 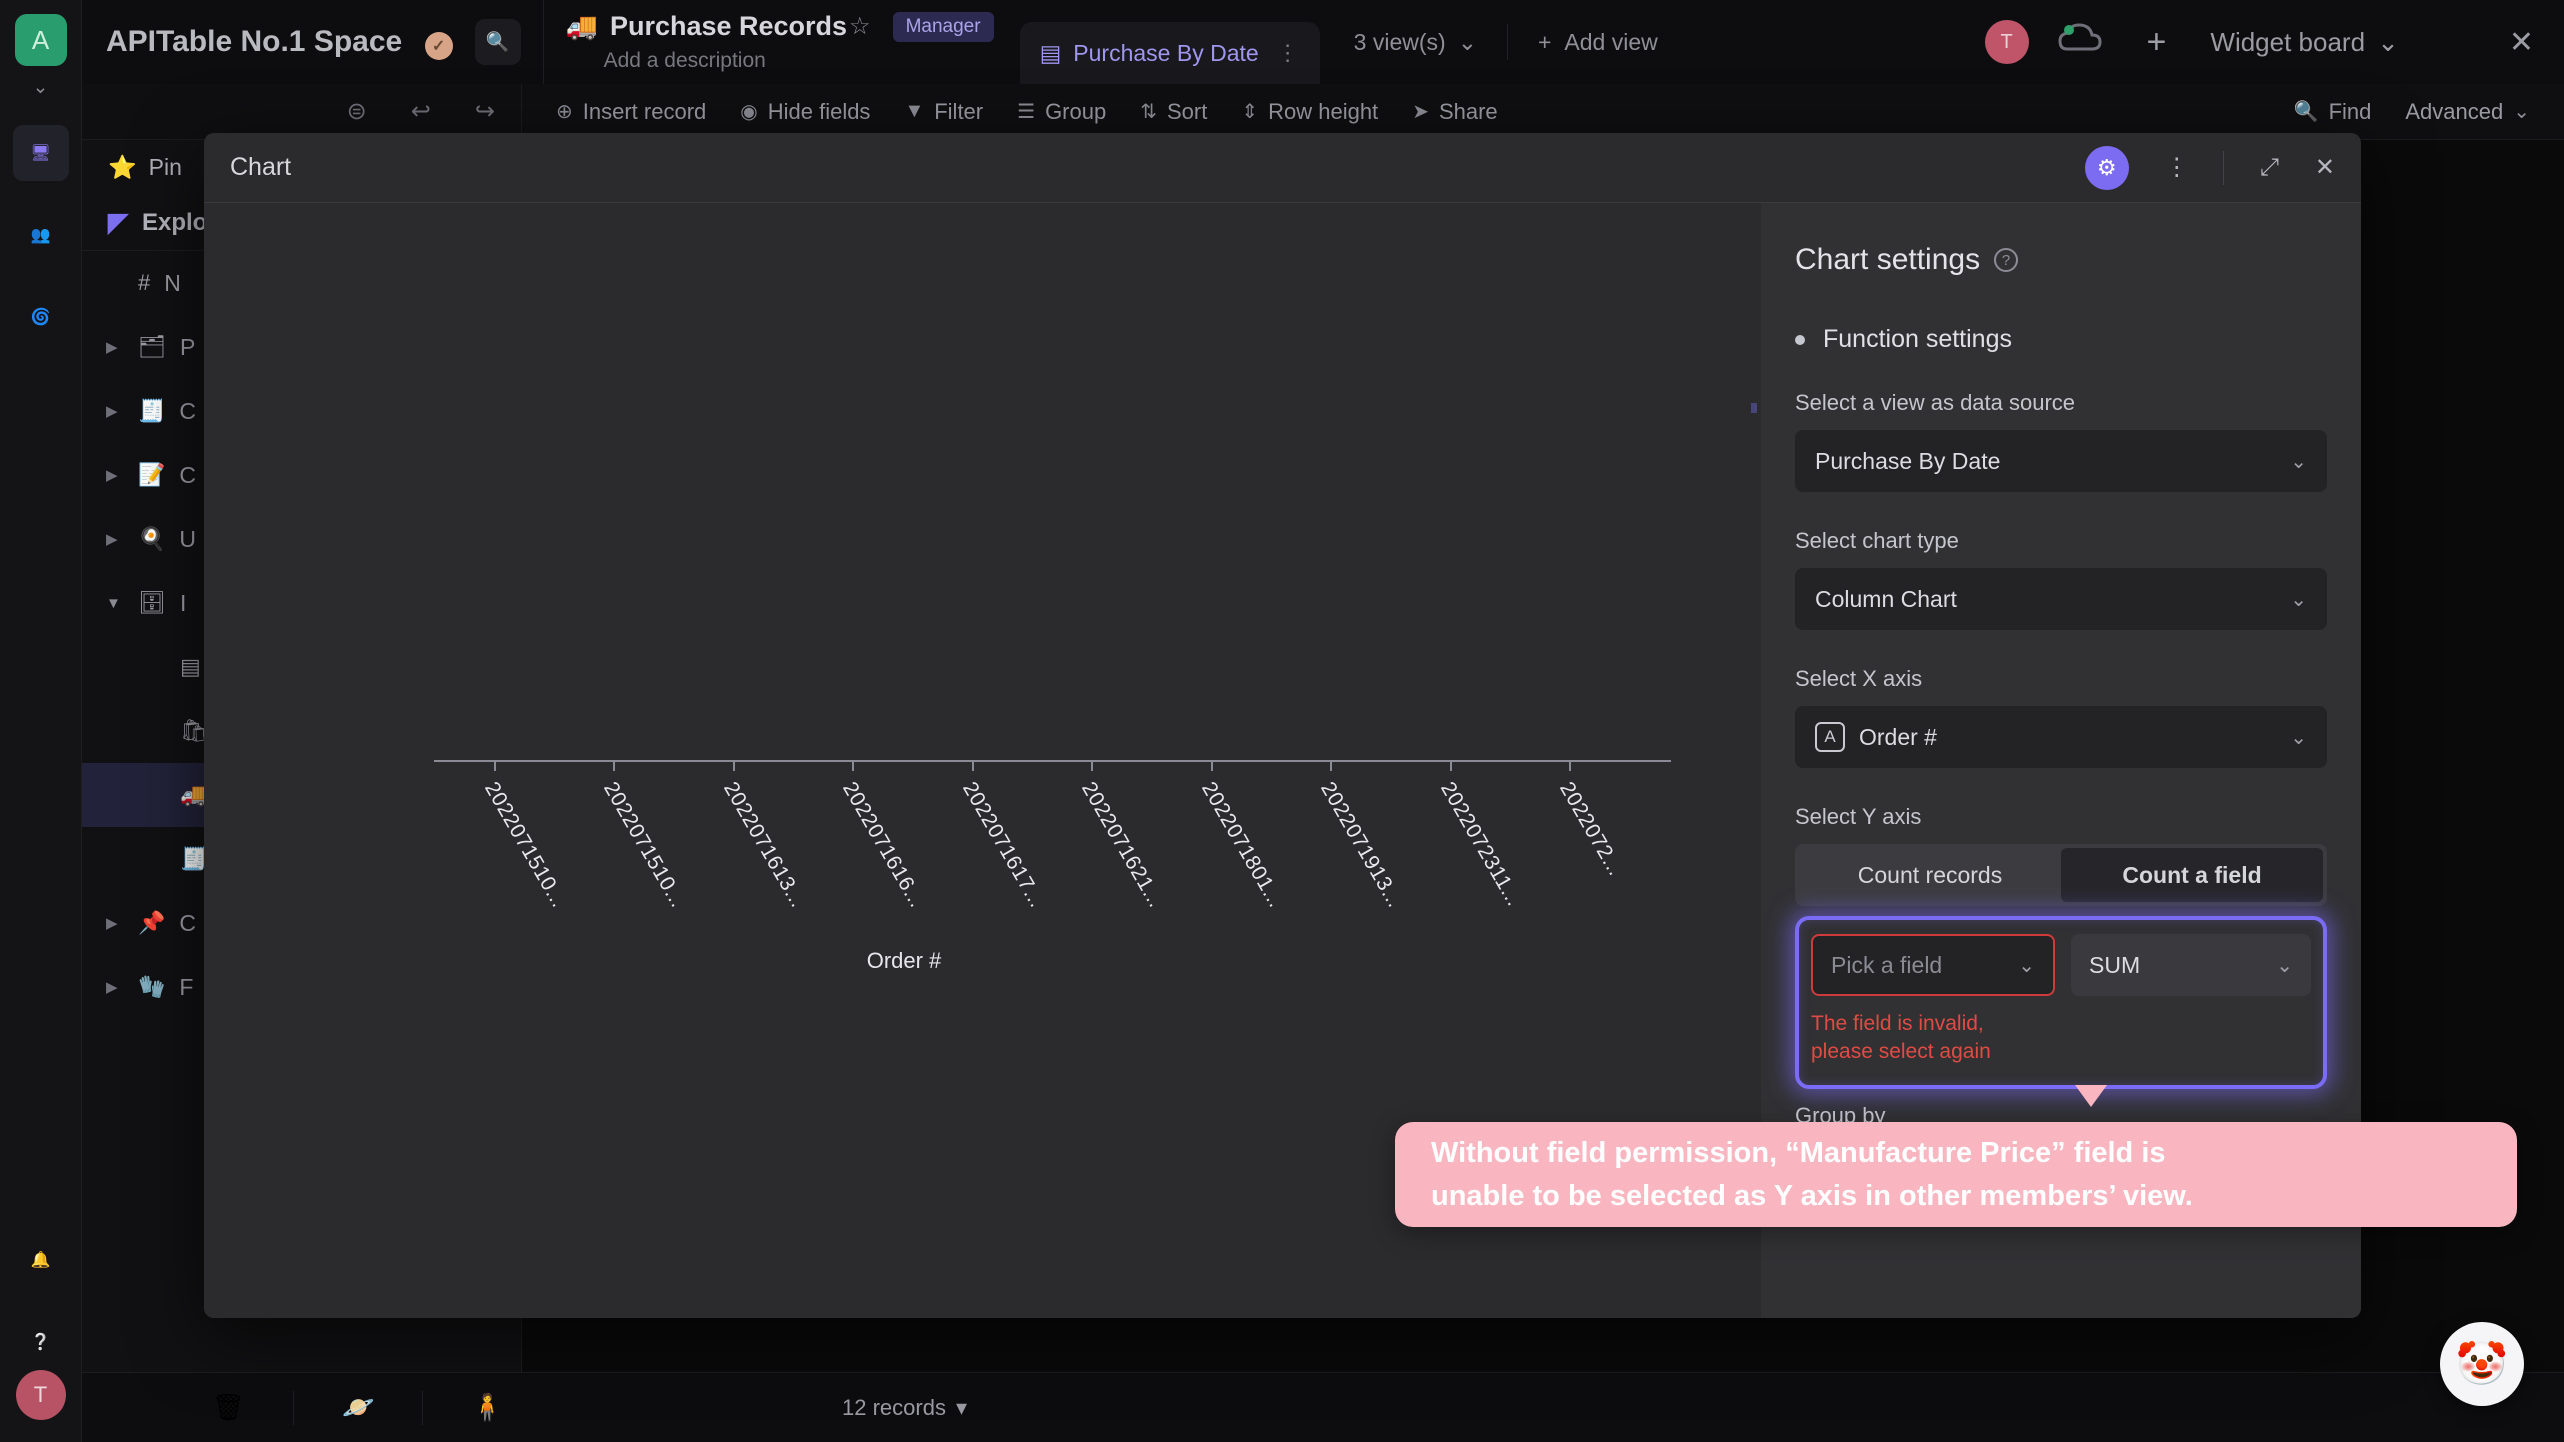 I want to click on toolbar-sort: ⇅ Sort, so click(x=1173, y=112).